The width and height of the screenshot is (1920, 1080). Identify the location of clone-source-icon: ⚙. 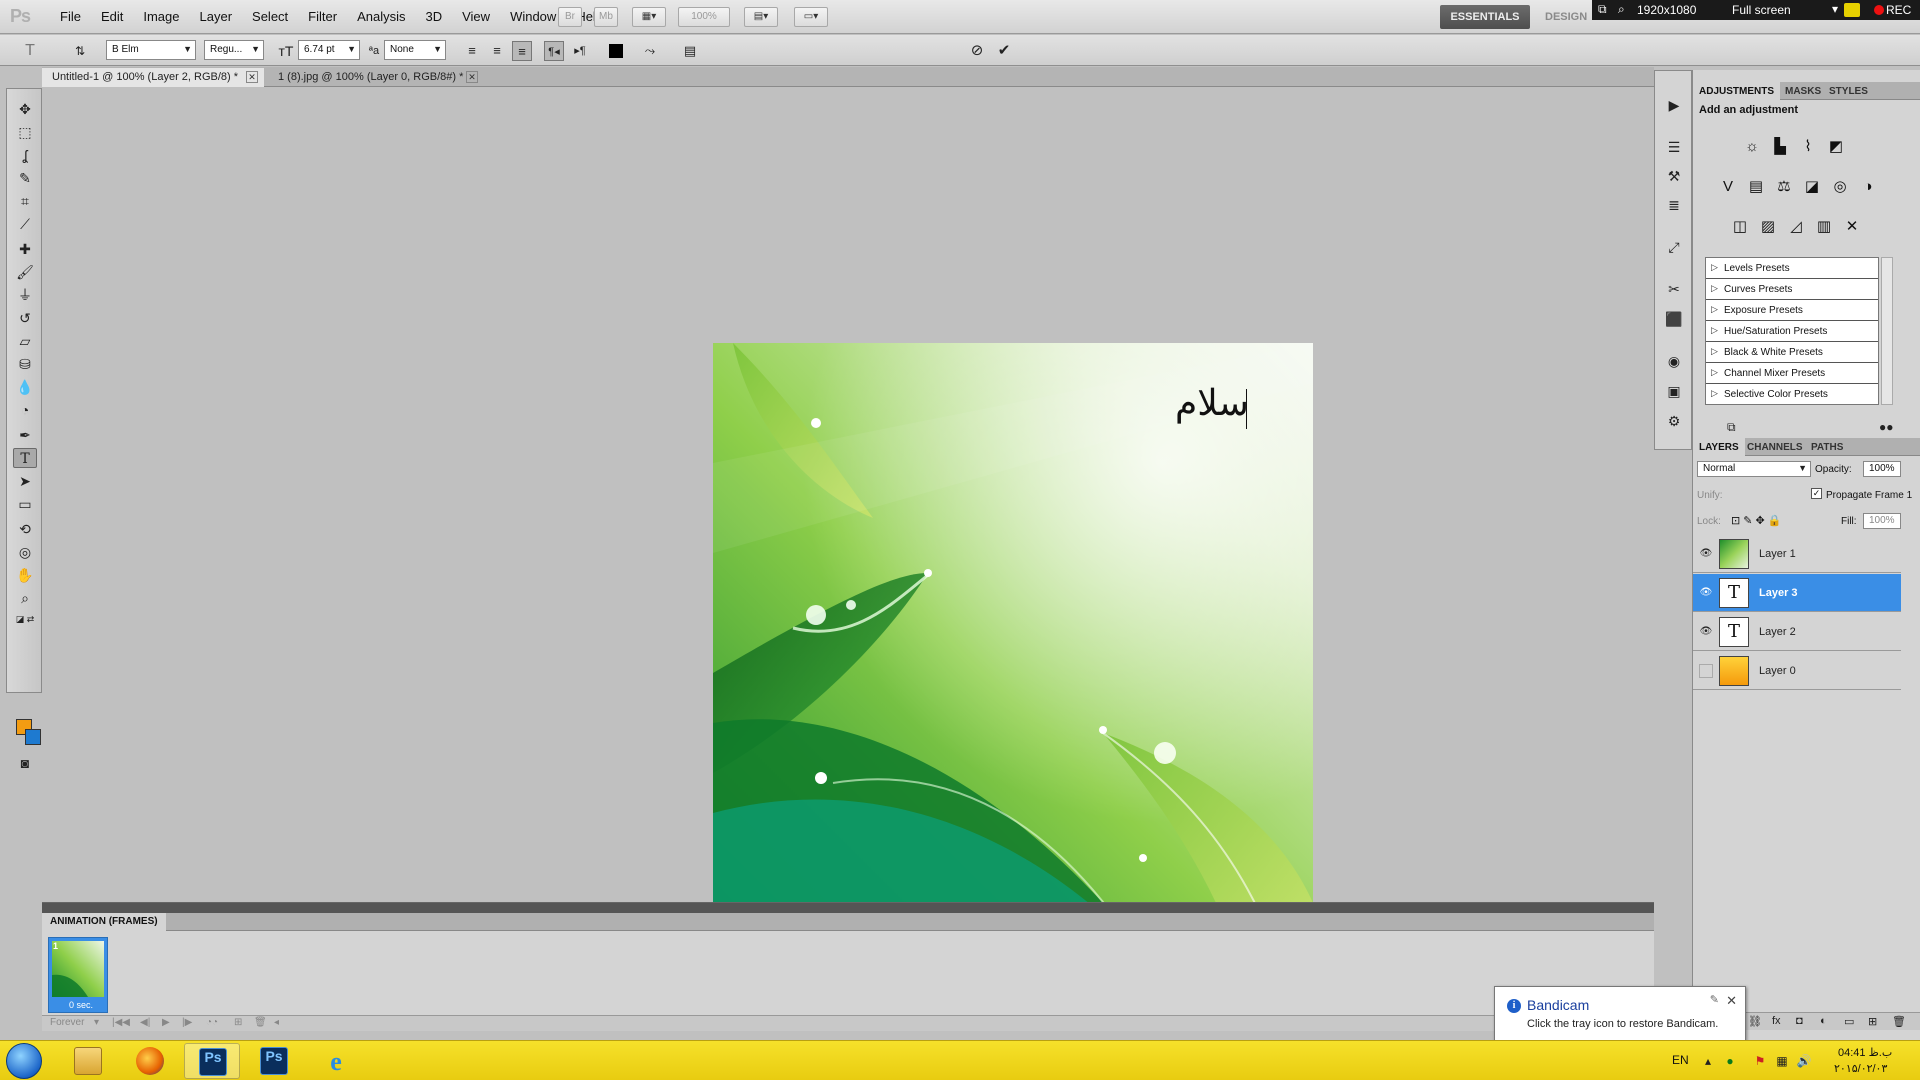
(1674, 421).